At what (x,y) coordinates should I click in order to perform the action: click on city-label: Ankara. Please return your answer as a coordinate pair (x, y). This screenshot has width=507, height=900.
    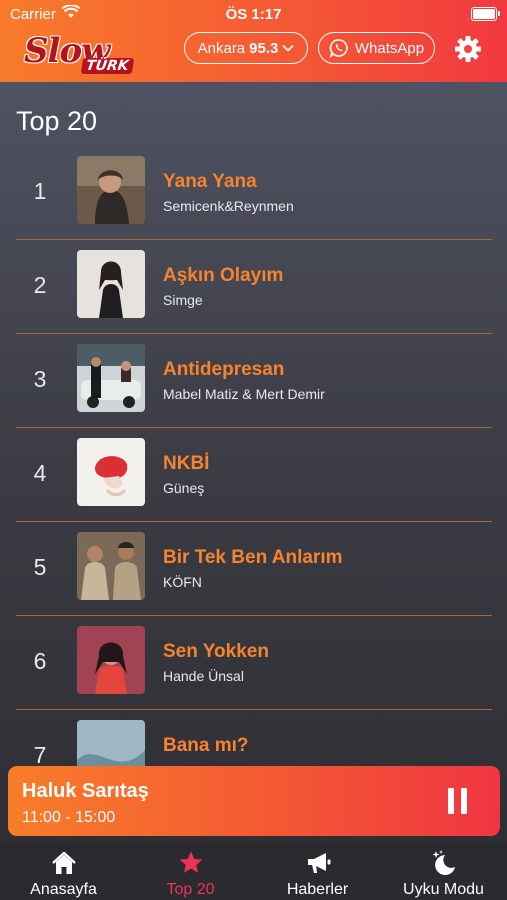
    Looking at the image, I should click on (221, 48).